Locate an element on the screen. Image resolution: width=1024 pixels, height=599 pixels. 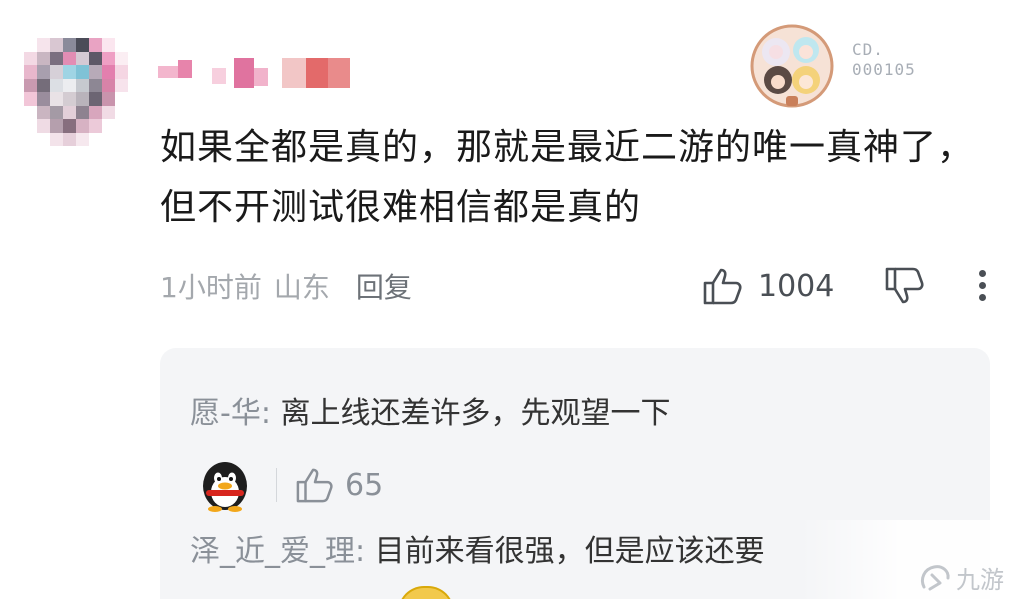
fan-badge-icon is located at coordinates (792, 66).